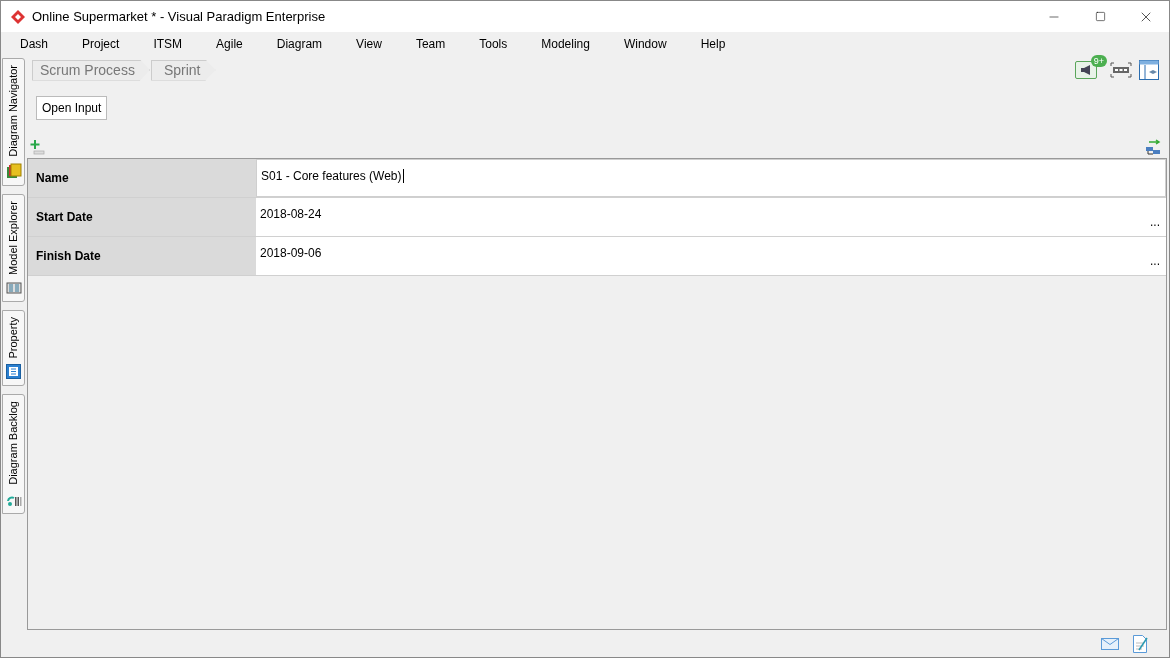 Image resolution: width=1170 pixels, height=658 pixels. Describe the element at coordinates (18, 16) in the screenshot. I see `app-logo-icon` at that location.